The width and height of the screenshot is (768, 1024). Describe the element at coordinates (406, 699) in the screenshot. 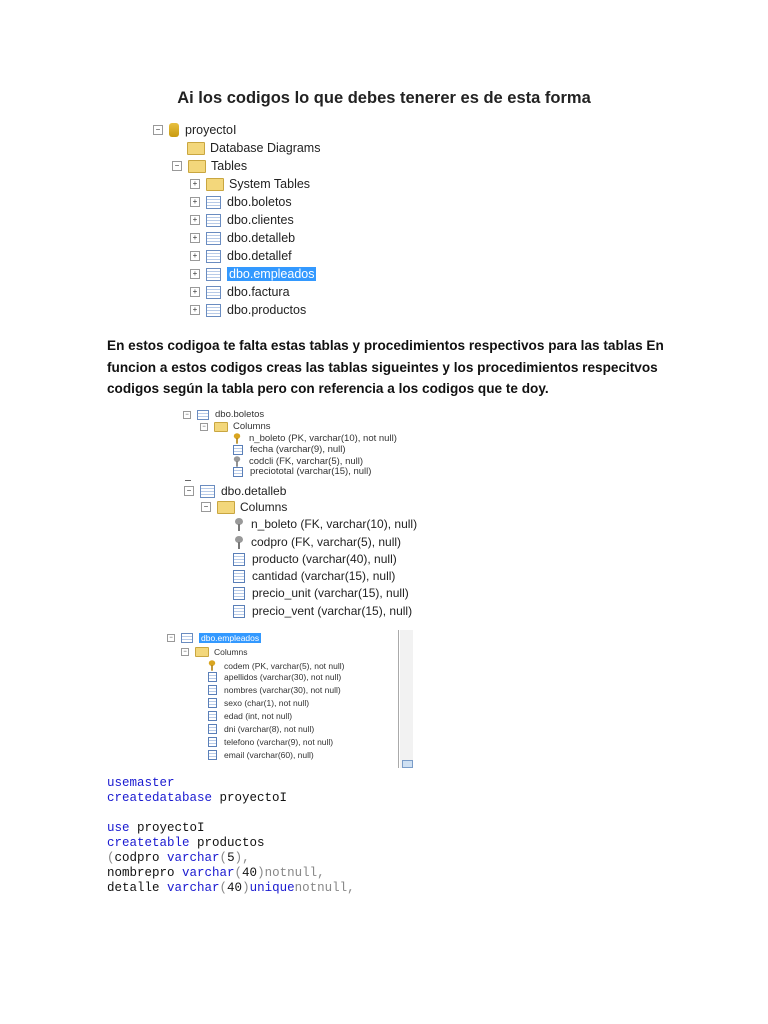

I see `scrollbar` at that location.